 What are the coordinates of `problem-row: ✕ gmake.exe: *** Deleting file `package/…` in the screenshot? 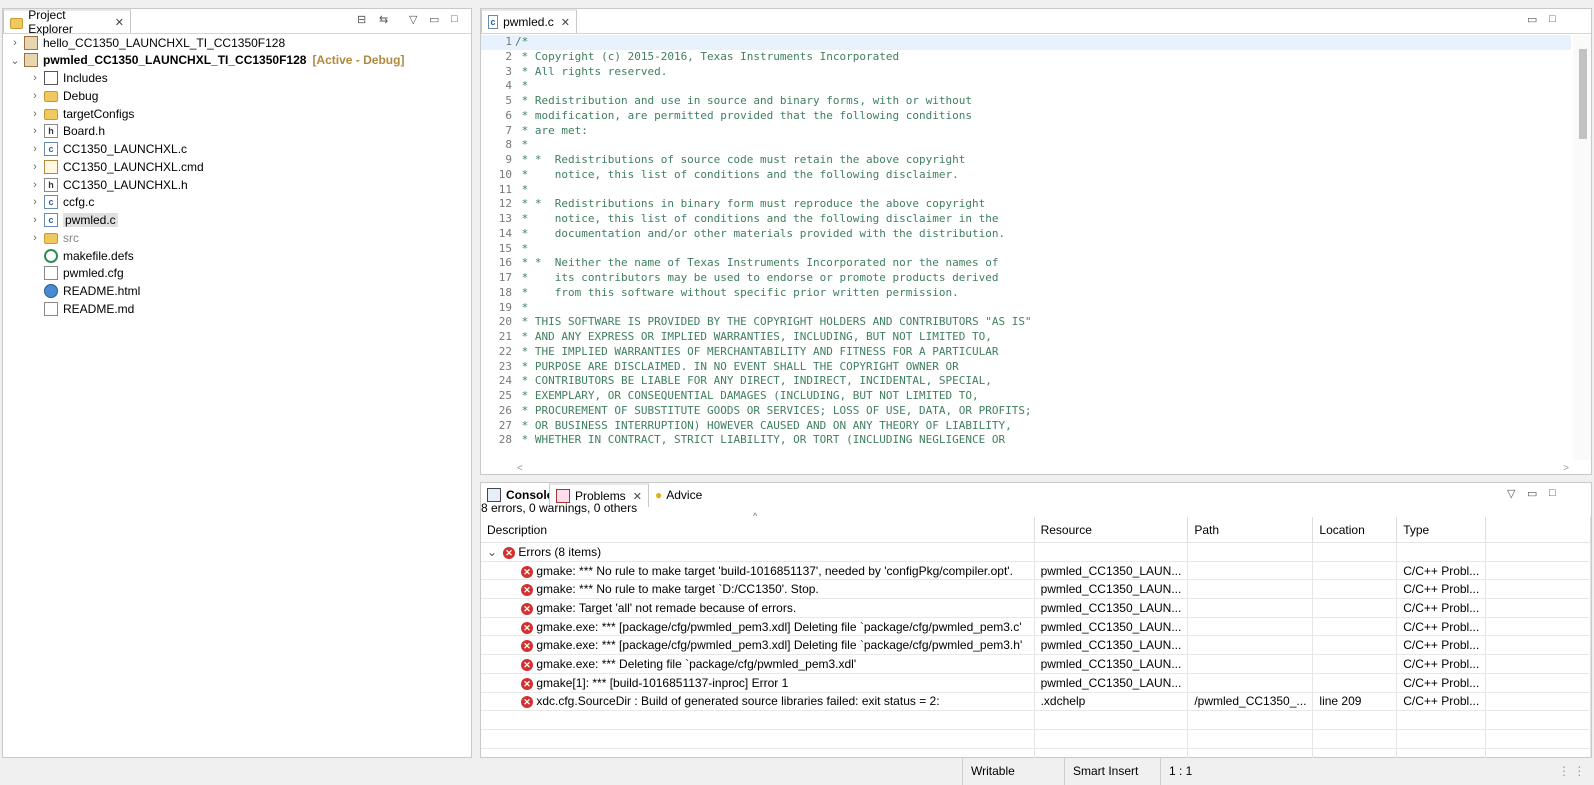 It's located at (1036, 664).